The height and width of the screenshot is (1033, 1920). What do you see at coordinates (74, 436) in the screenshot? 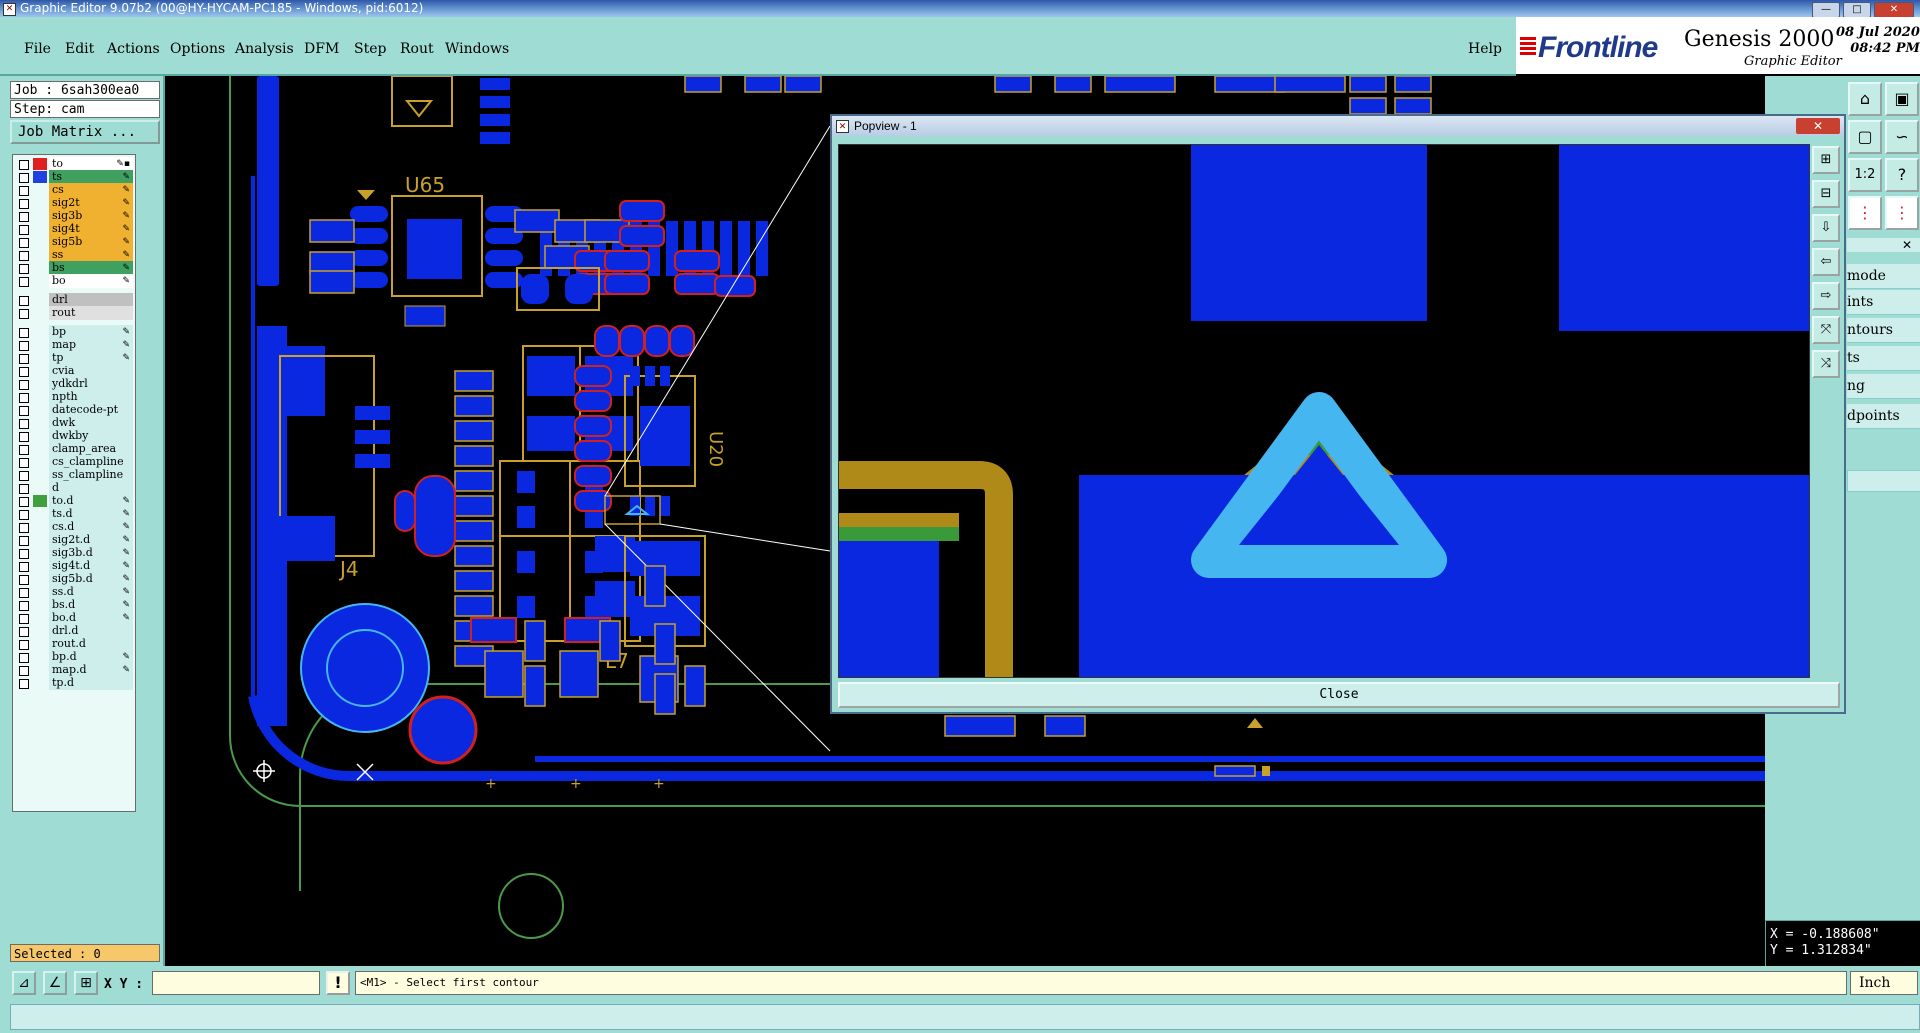
I see `layer-row: dwkby` at bounding box center [74, 436].